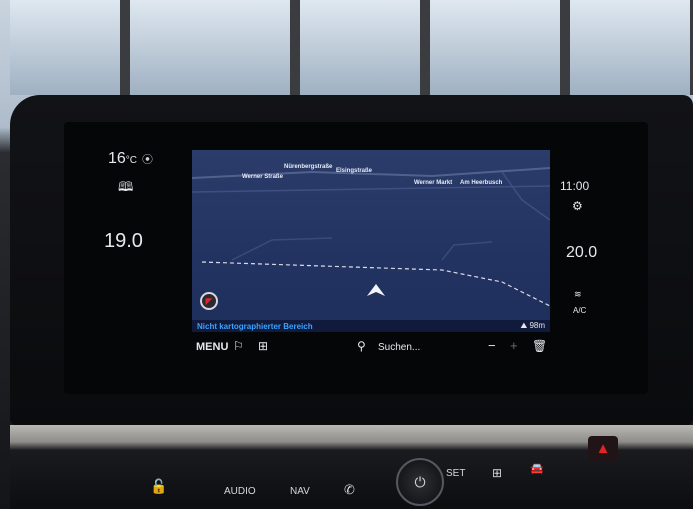  Describe the element at coordinates (579, 310) in the screenshot. I see `ac-button: A/C` at that location.